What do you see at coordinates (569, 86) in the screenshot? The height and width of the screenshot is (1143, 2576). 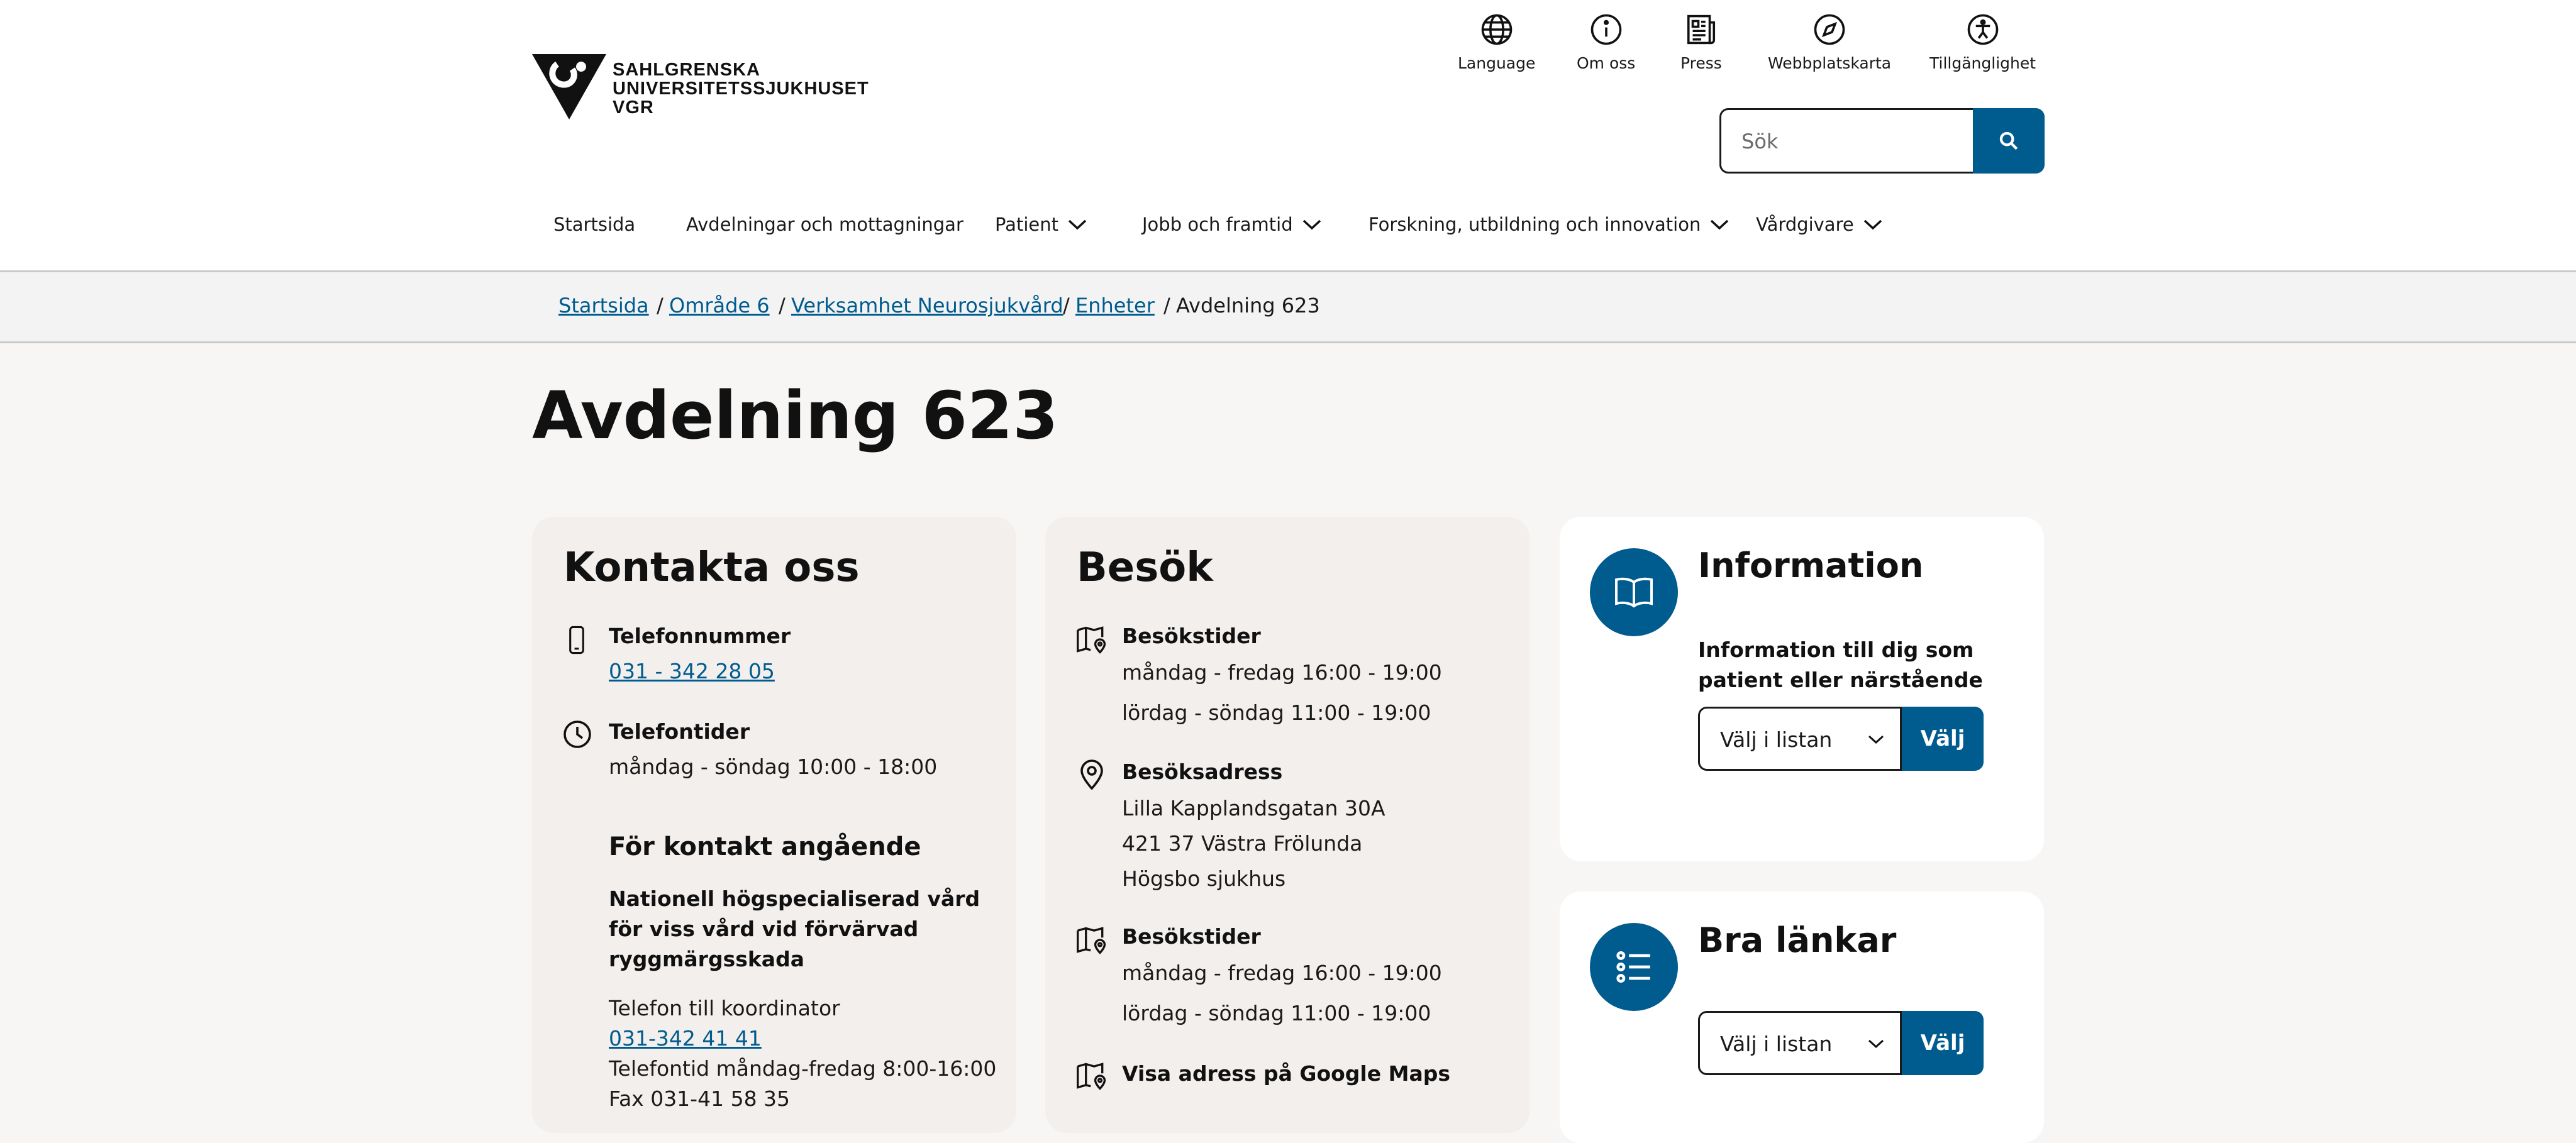 I see `vgr-logo-icon` at bounding box center [569, 86].